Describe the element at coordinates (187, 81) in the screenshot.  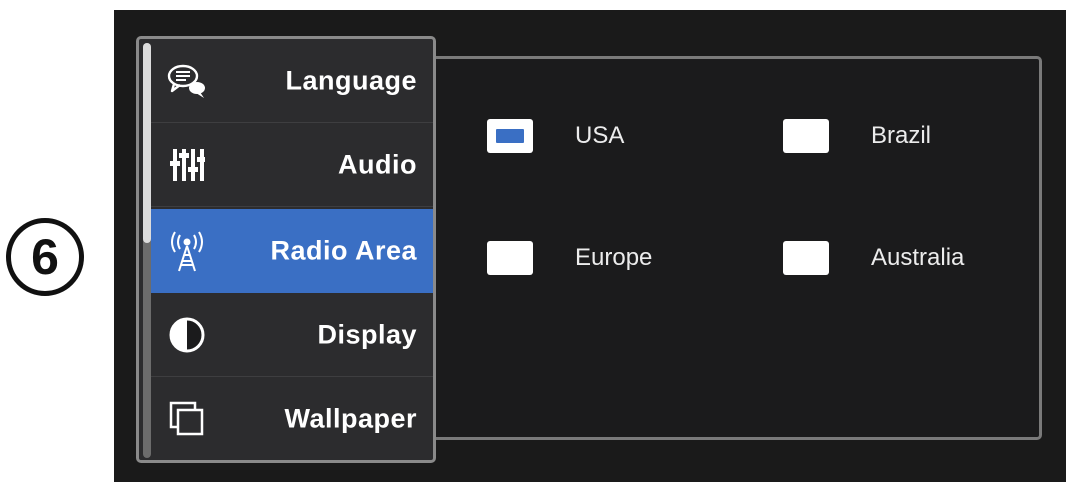
I see `chat-bubbles-icon` at that location.